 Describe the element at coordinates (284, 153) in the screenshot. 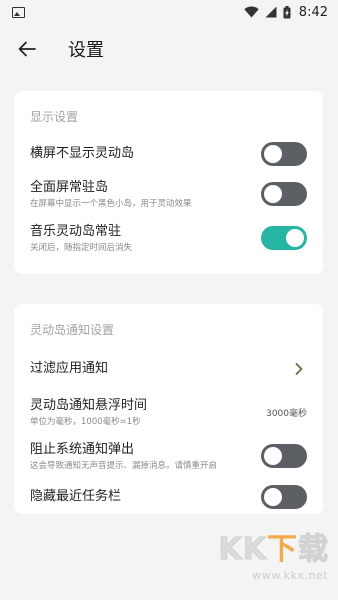

I see `toggle-landscape-hide` at that location.